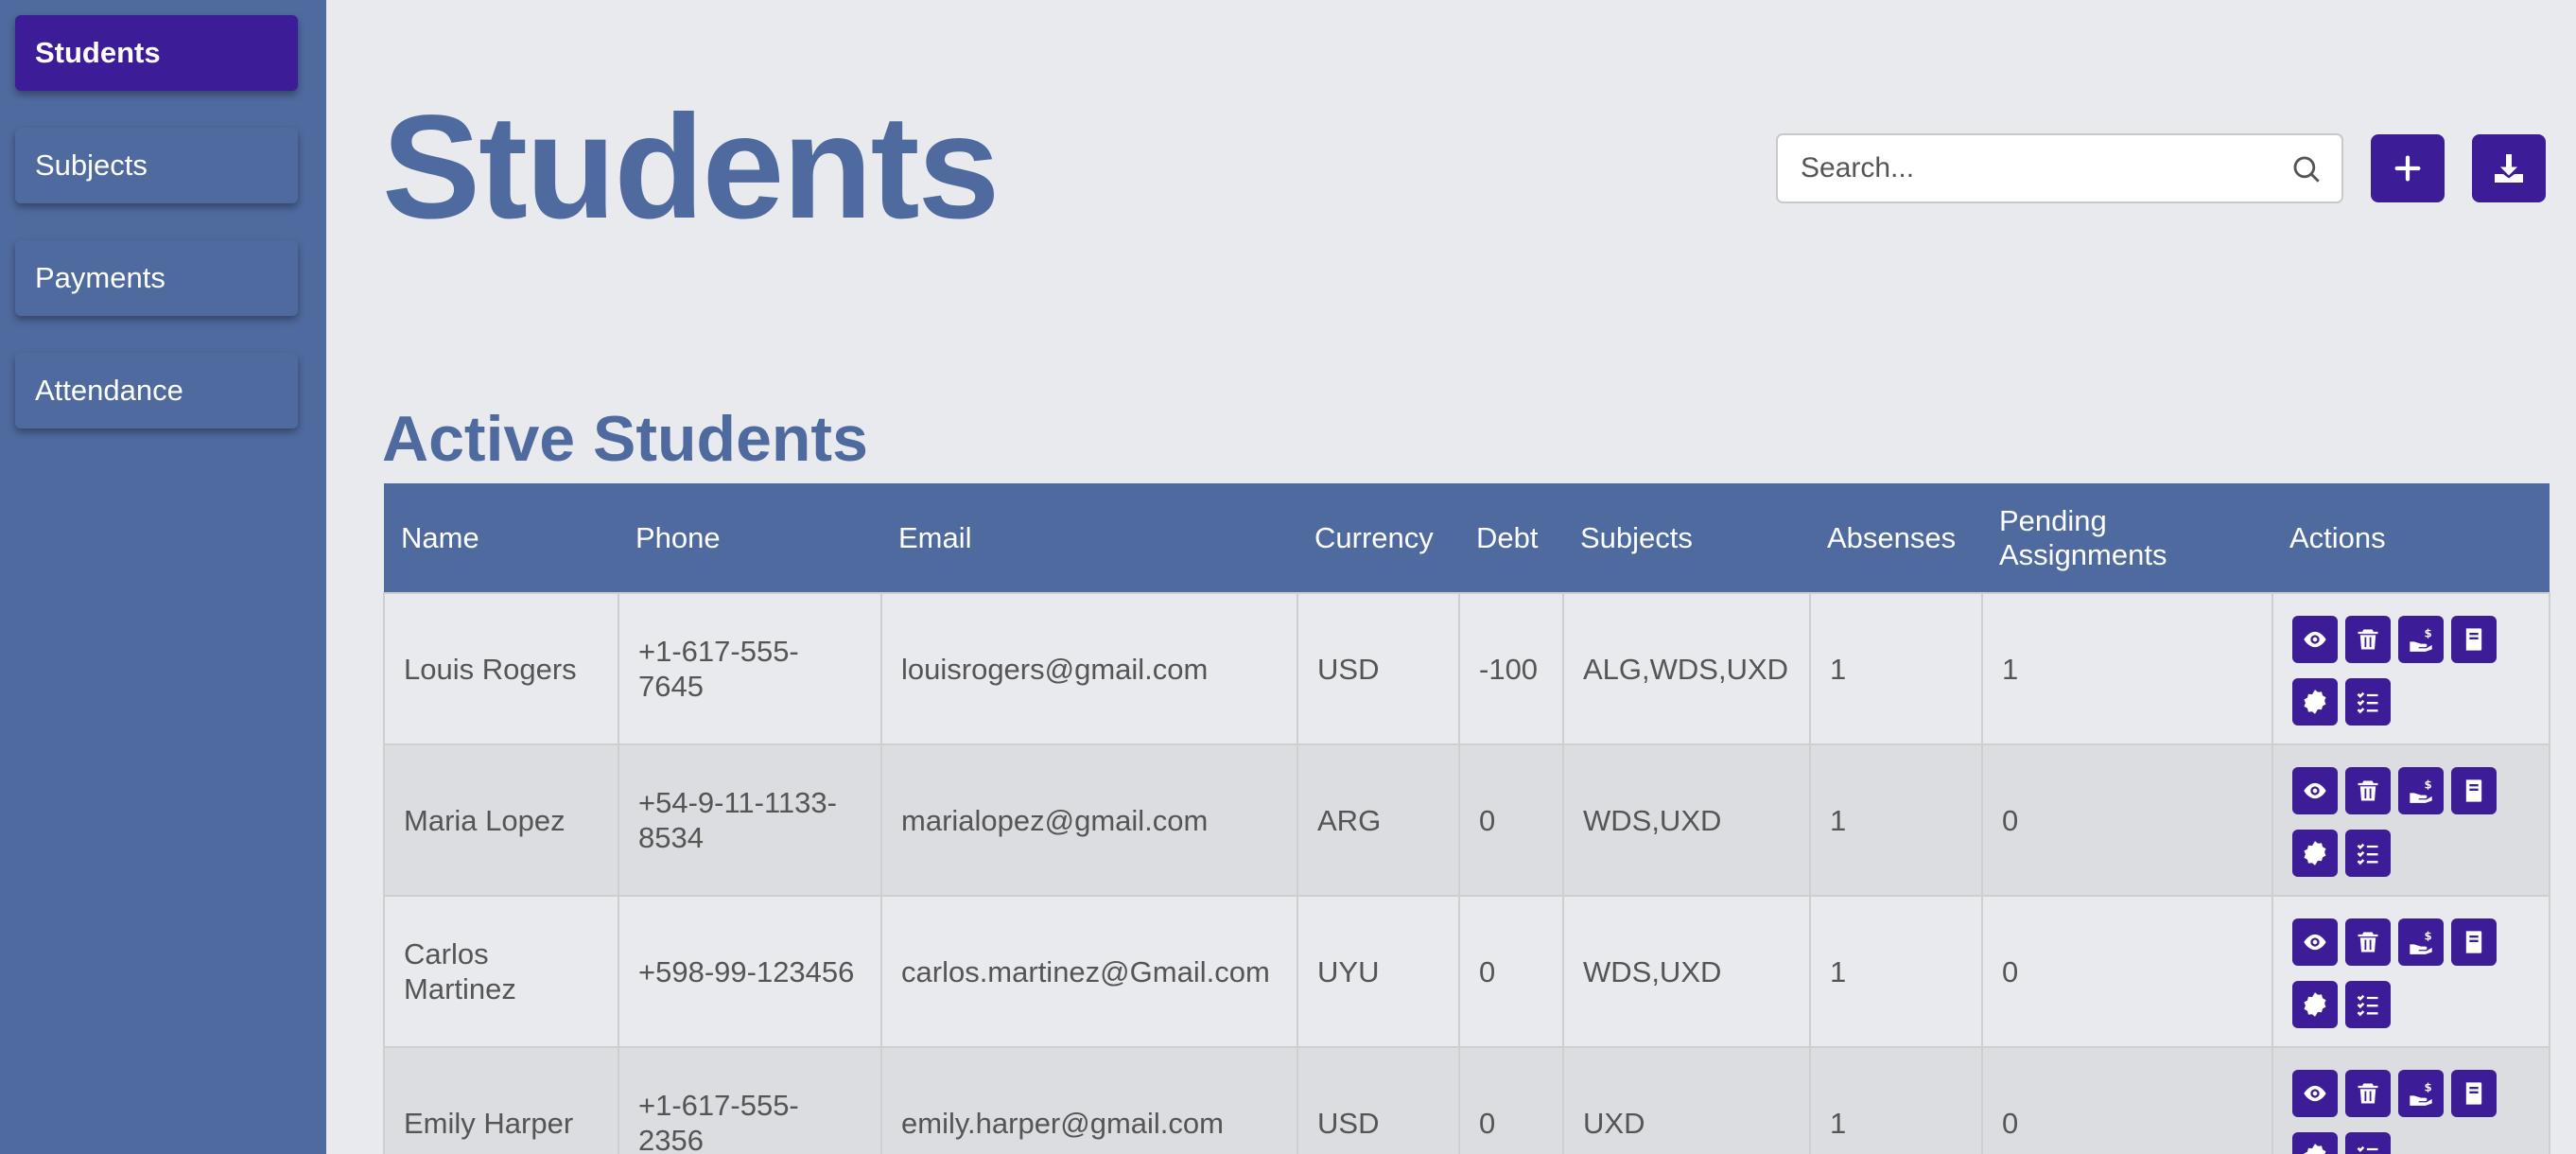 This screenshot has width=2576, height=1154. What do you see at coordinates (750, 1100) in the screenshot?
I see `cell-phone: +1-617-555-2356` at bounding box center [750, 1100].